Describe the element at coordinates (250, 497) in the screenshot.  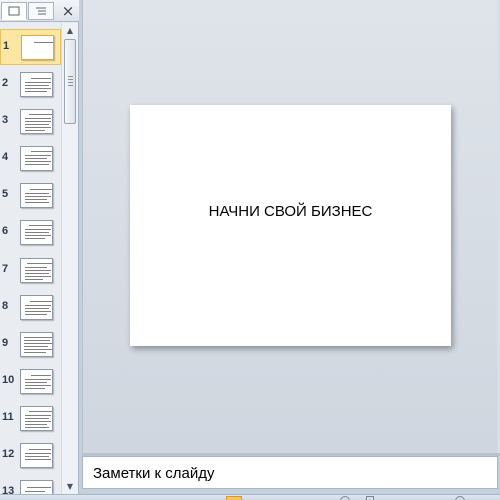
I see `status-bar` at that location.